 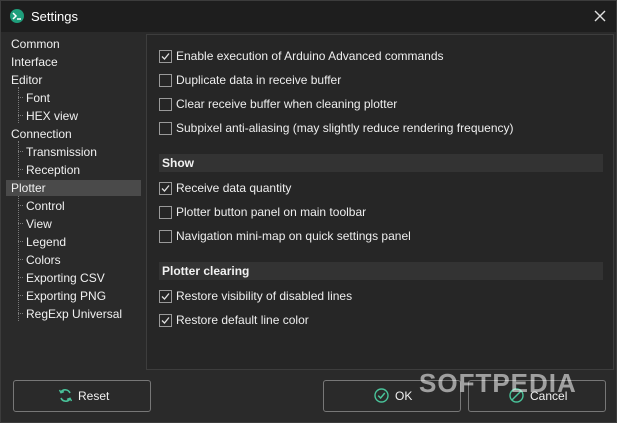 What do you see at coordinates (65, 395) in the screenshot?
I see `refresh-icon` at bounding box center [65, 395].